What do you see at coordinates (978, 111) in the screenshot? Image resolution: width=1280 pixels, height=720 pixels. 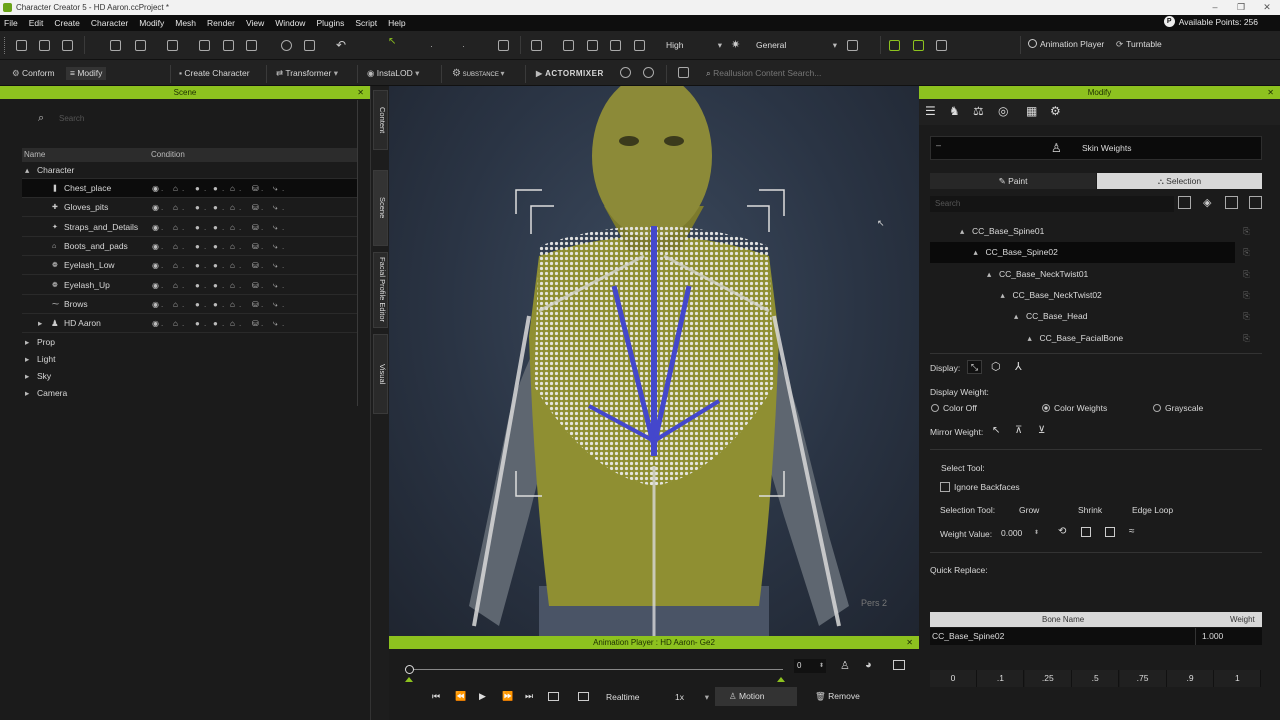 I see `scale-icon: ⚖` at bounding box center [978, 111].